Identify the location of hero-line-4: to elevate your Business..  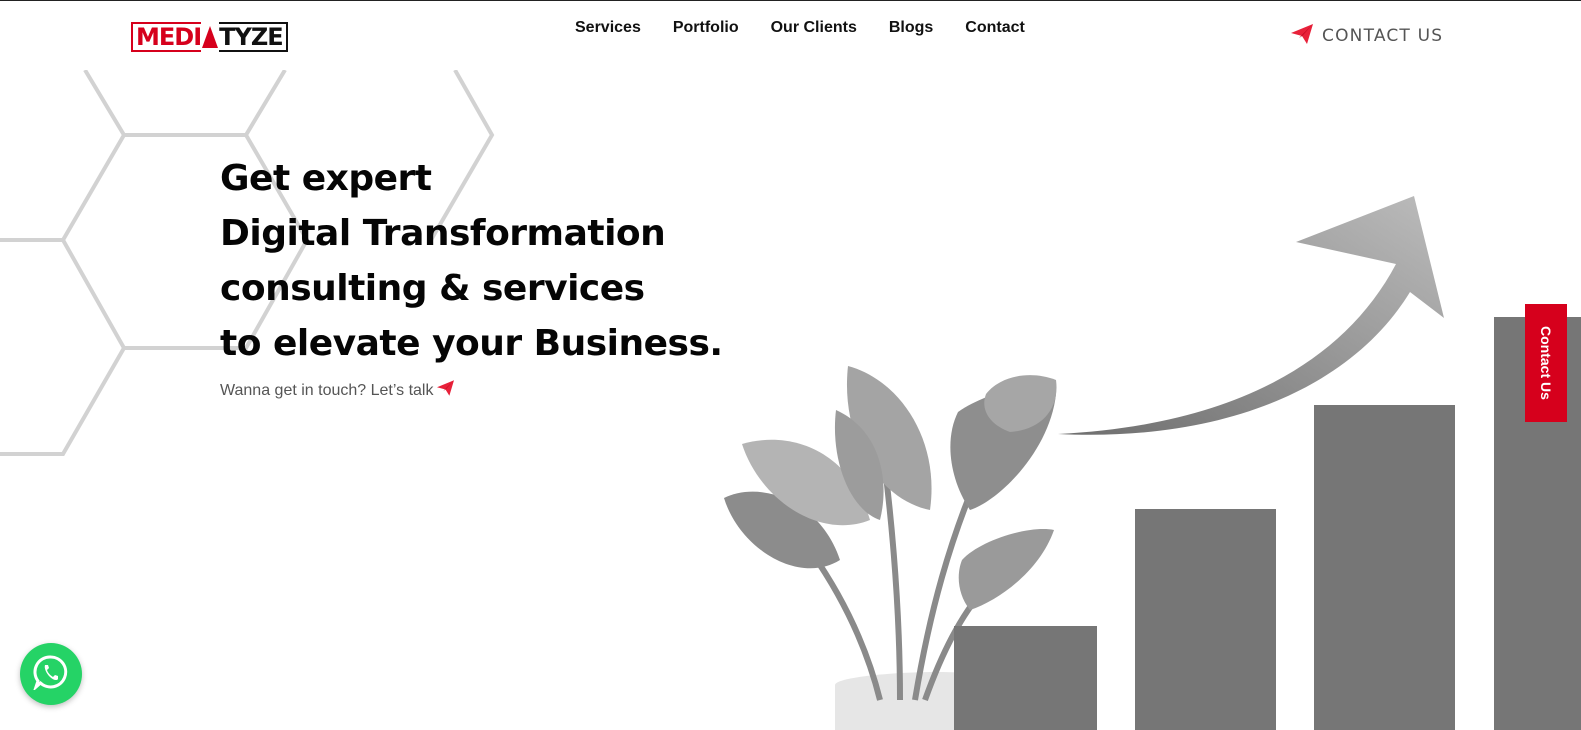
(471, 343).